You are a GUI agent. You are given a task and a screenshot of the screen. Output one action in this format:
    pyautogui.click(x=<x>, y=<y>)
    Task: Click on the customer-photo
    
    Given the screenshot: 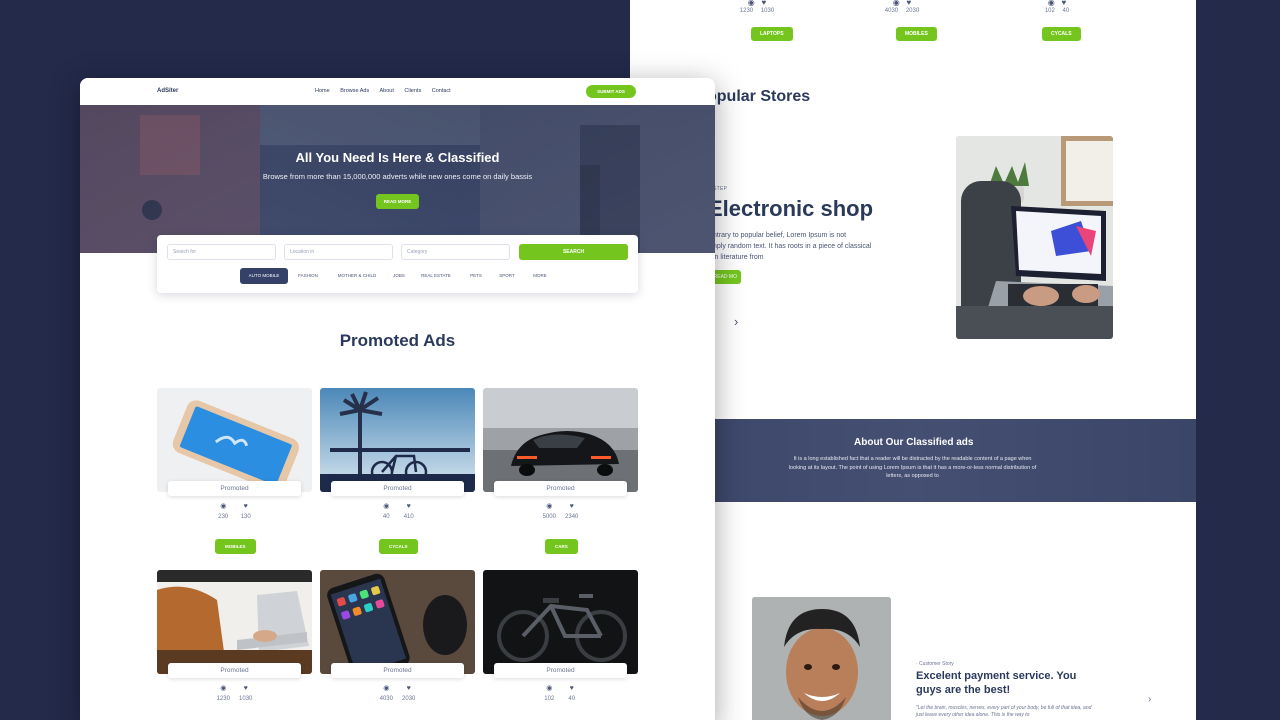 What is the action you would take?
    pyautogui.click(x=821, y=658)
    